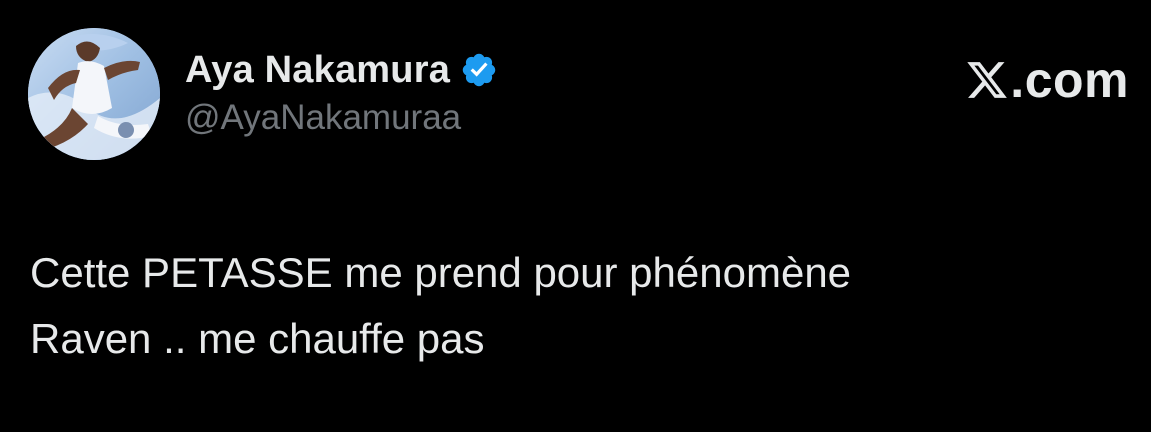 The width and height of the screenshot is (1151, 432). Describe the element at coordinates (317, 70) in the screenshot. I see `display-name: Aya Nakamura` at that location.